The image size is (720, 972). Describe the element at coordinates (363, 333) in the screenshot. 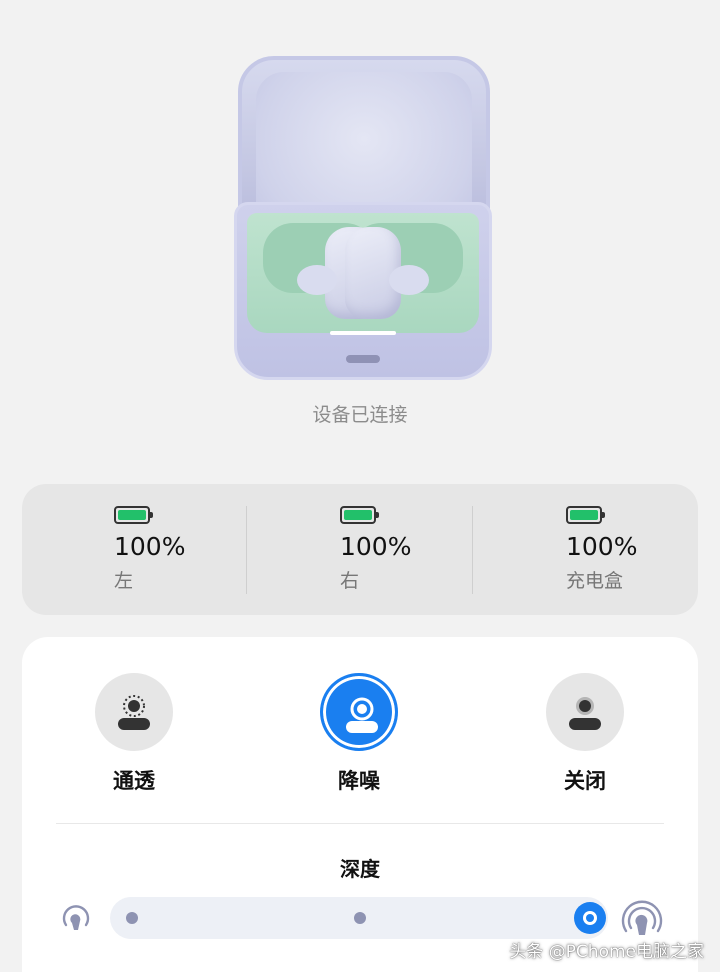

I see `case-indicator-light` at that location.